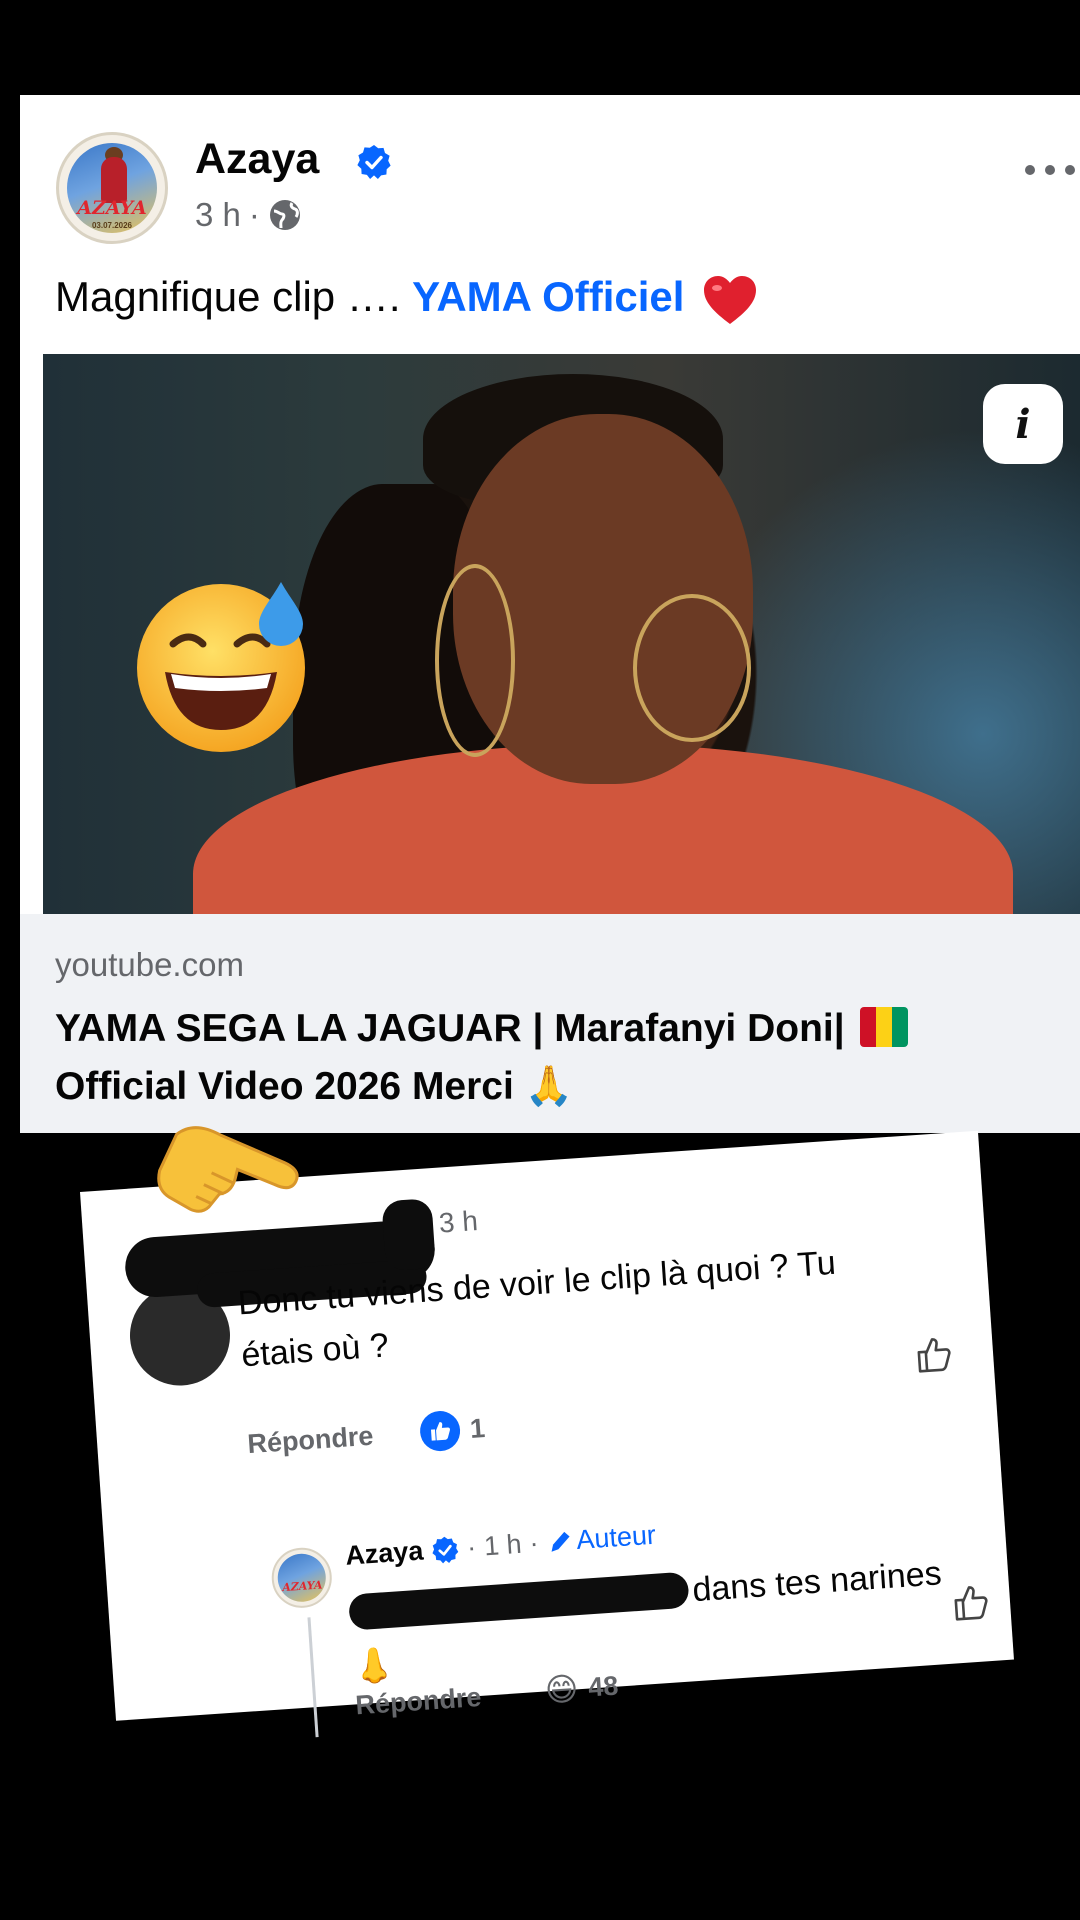 The height and width of the screenshot is (1920, 1080). Describe the element at coordinates (302, 1586) in the screenshot. I see `reply-avatar-logo-text: AZAYA` at that location.